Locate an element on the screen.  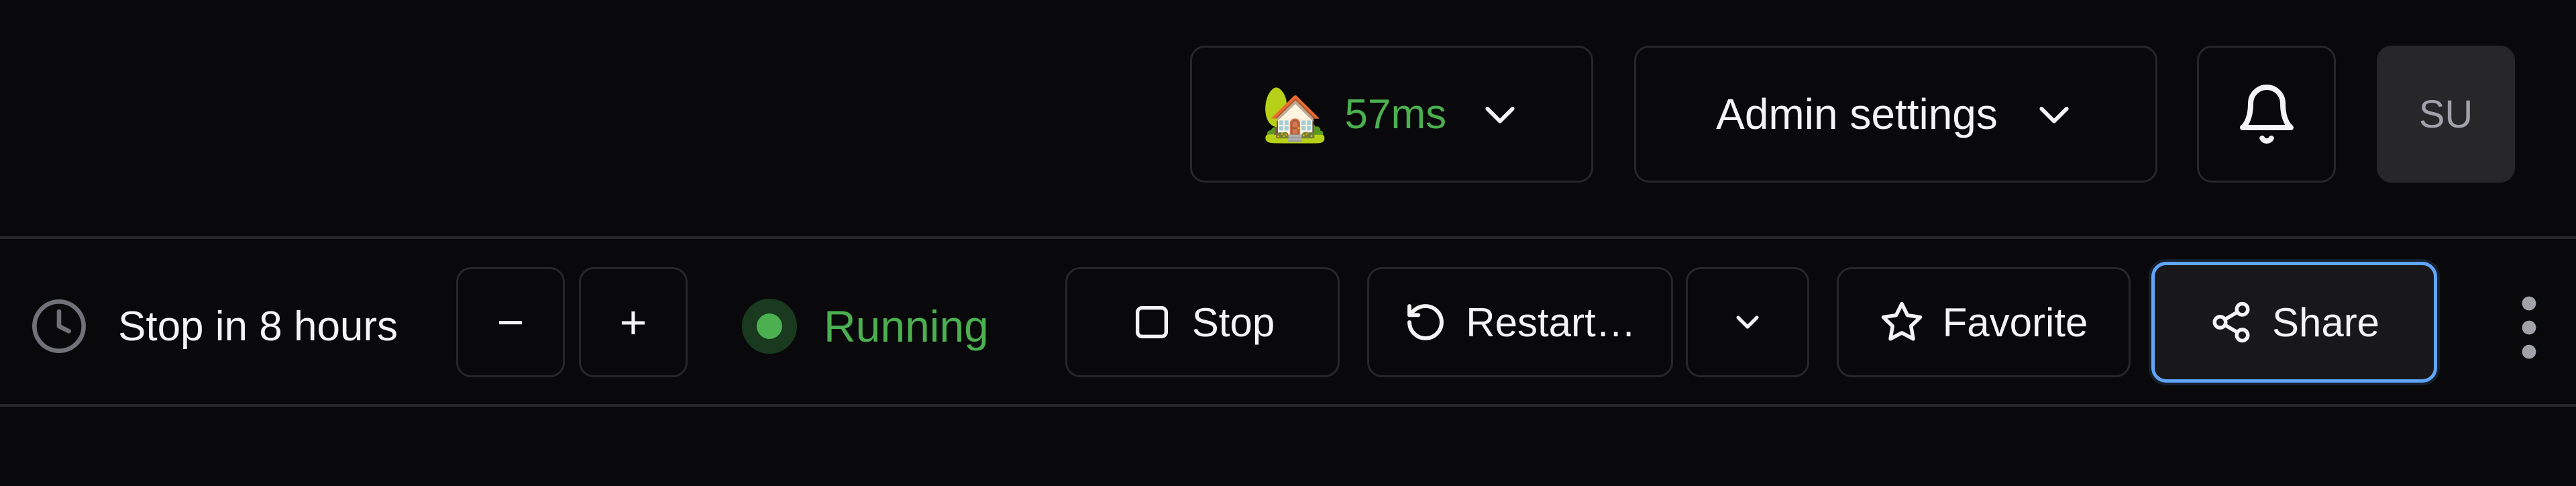
star-icon is located at coordinates (1901, 321).